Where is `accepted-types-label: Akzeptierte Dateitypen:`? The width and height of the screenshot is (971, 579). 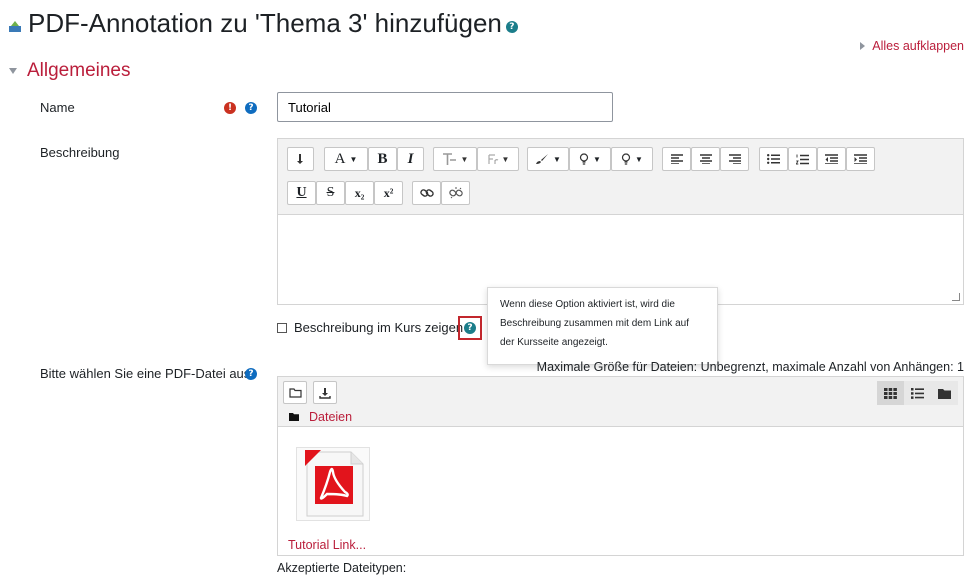
accepted-types-label: Akzeptierte Dateitypen: is located at coordinates (342, 568).